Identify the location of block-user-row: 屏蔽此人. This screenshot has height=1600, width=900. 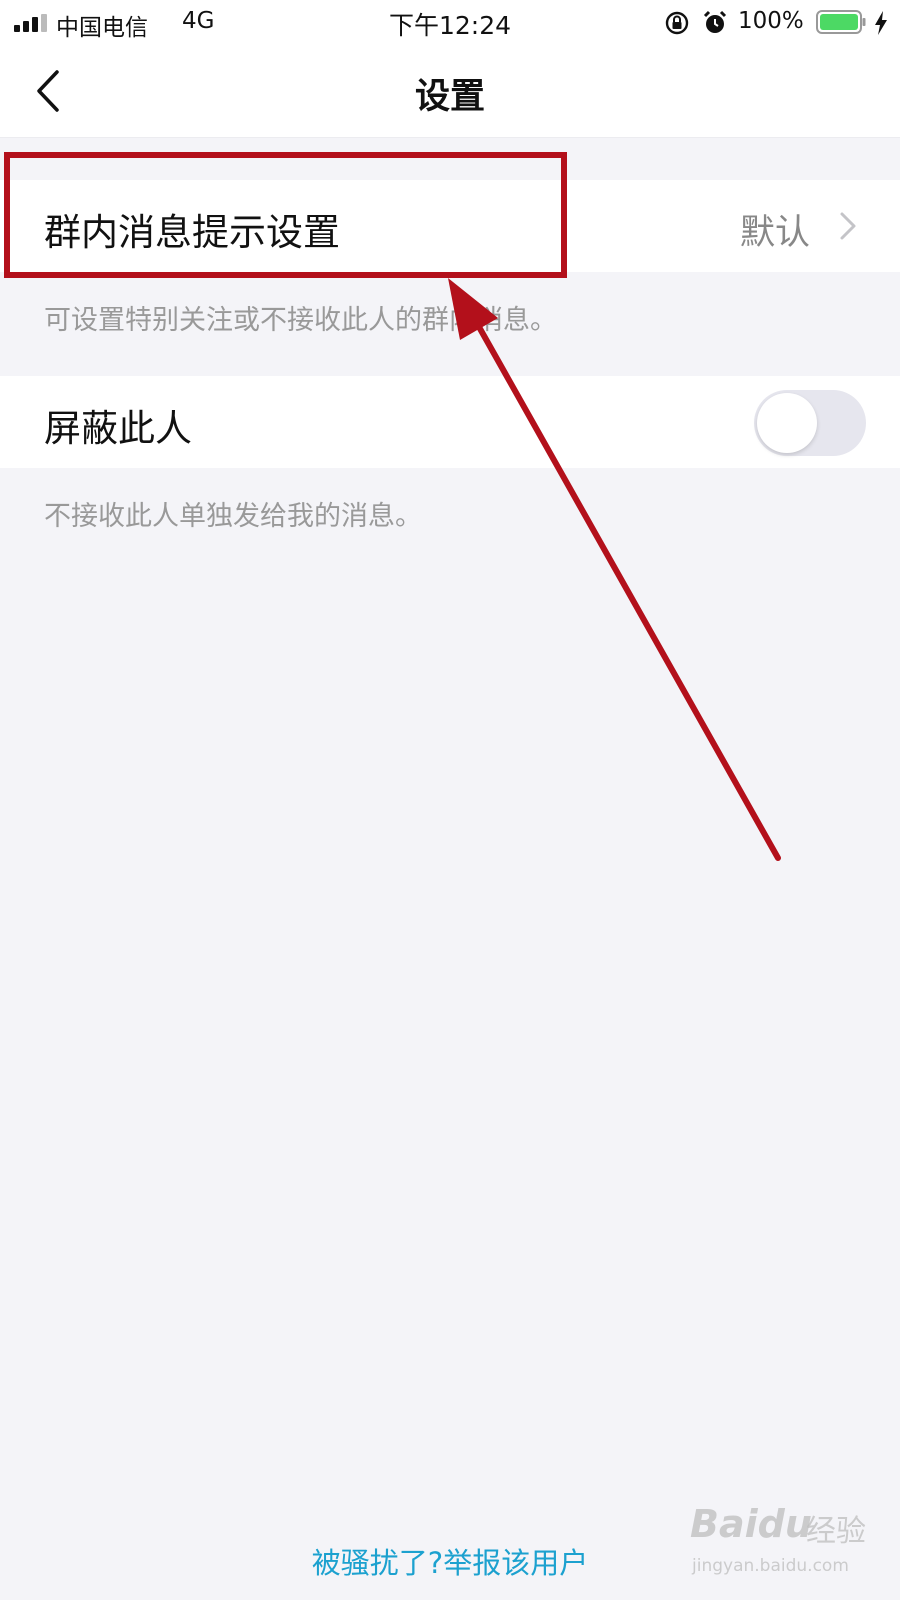
(450, 422).